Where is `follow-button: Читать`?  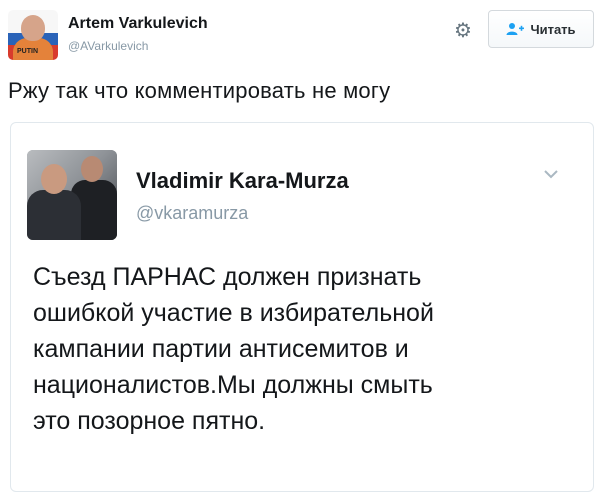
follow-button: Читать is located at coordinates (541, 29).